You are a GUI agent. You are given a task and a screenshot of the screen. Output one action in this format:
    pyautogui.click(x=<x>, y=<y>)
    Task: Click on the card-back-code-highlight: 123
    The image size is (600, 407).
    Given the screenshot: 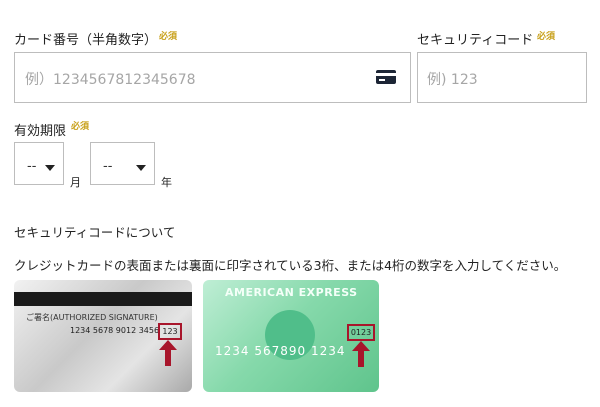 What is the action you would take?
    pyautogui.click(x=170, y=331)
    